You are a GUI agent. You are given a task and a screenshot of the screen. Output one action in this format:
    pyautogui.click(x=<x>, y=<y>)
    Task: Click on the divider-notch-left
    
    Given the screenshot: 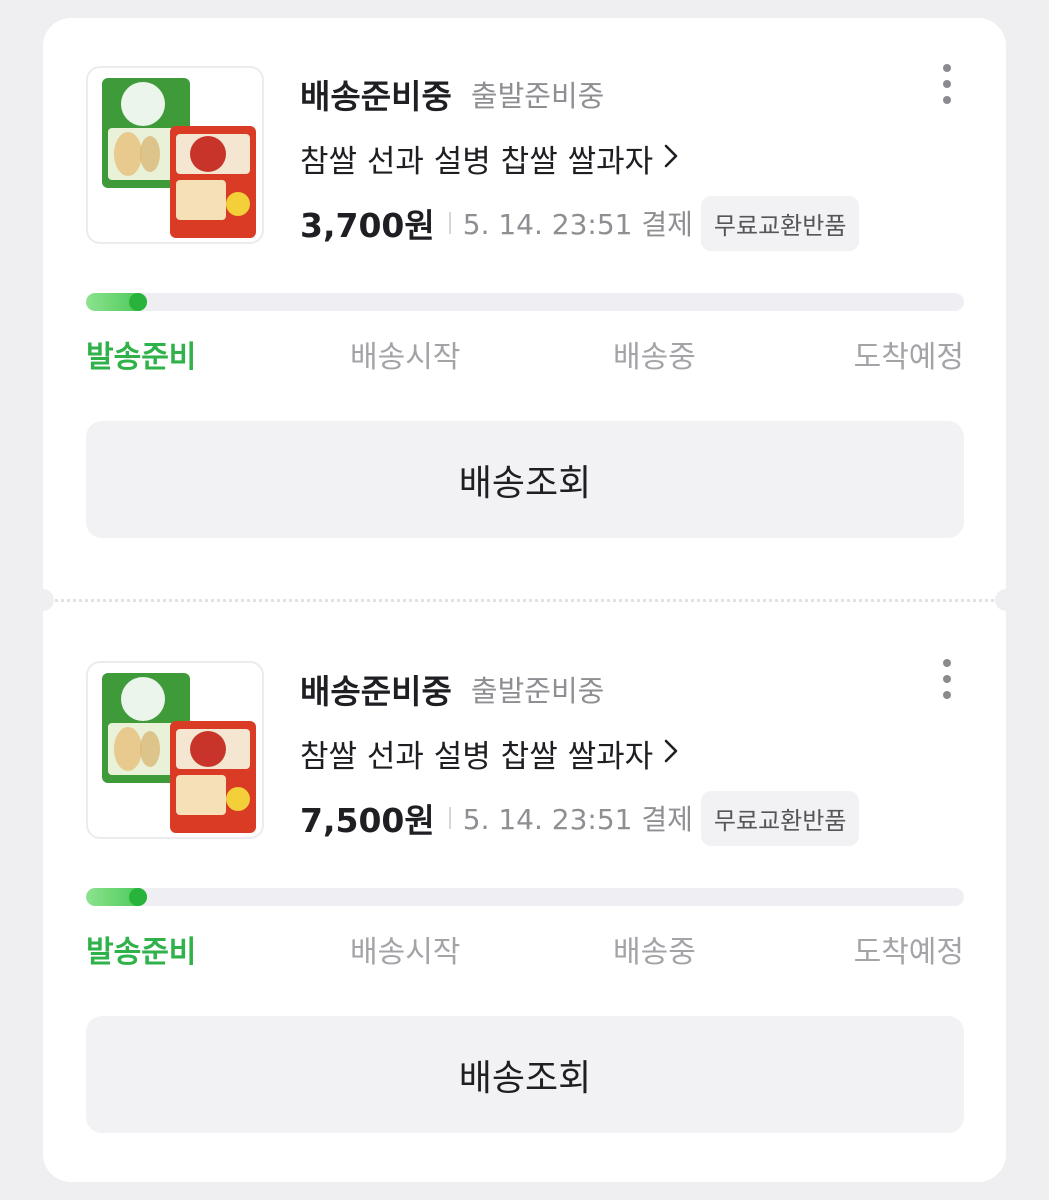 What is the action you would take?
    pyautogui.click(x=43, y=600)
    